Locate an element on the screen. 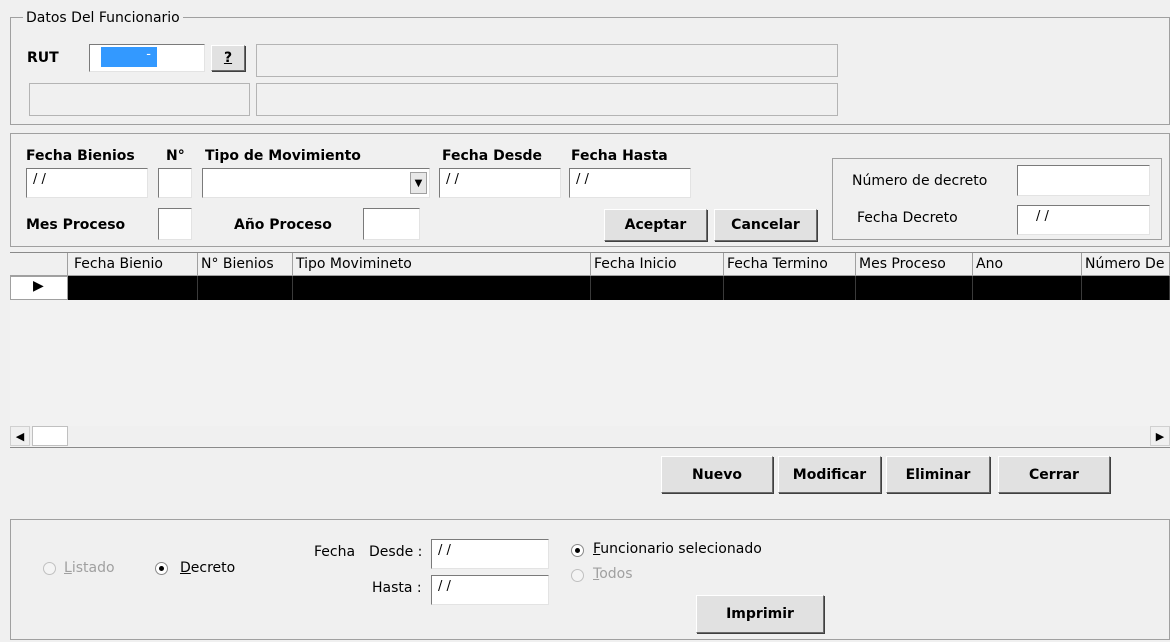 This screenshot has width=1170, height=642. mes-proceso-label: Mes Proceso is located at coordinates (76, 225).